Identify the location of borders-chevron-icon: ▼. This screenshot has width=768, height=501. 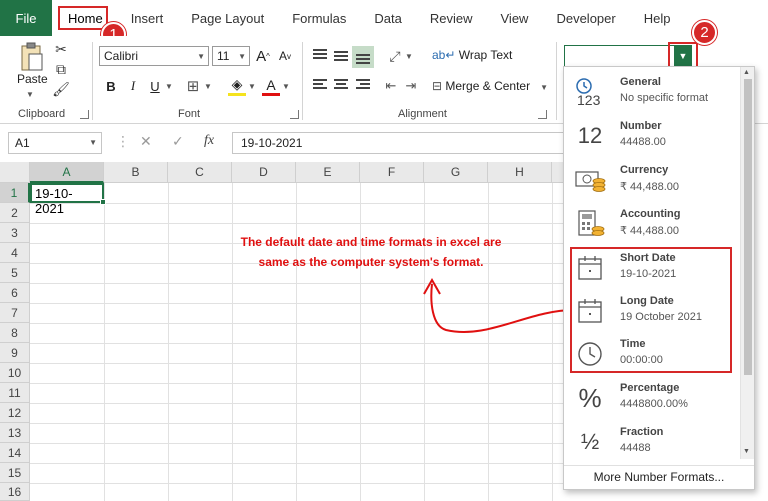
(208, 86).